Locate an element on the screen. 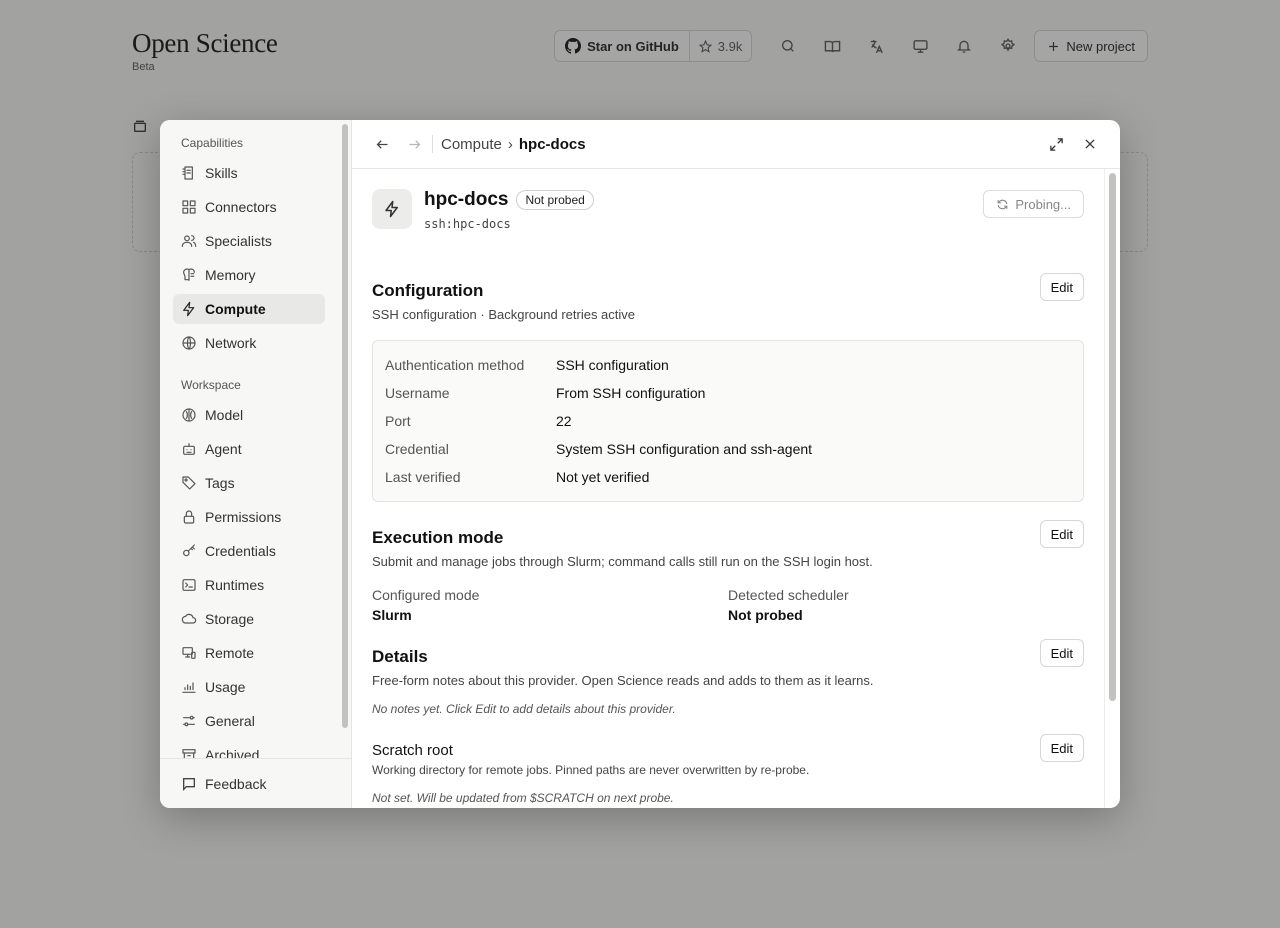 The image size is (1280, 928). agent-icon is located at coordinates (189, 449).